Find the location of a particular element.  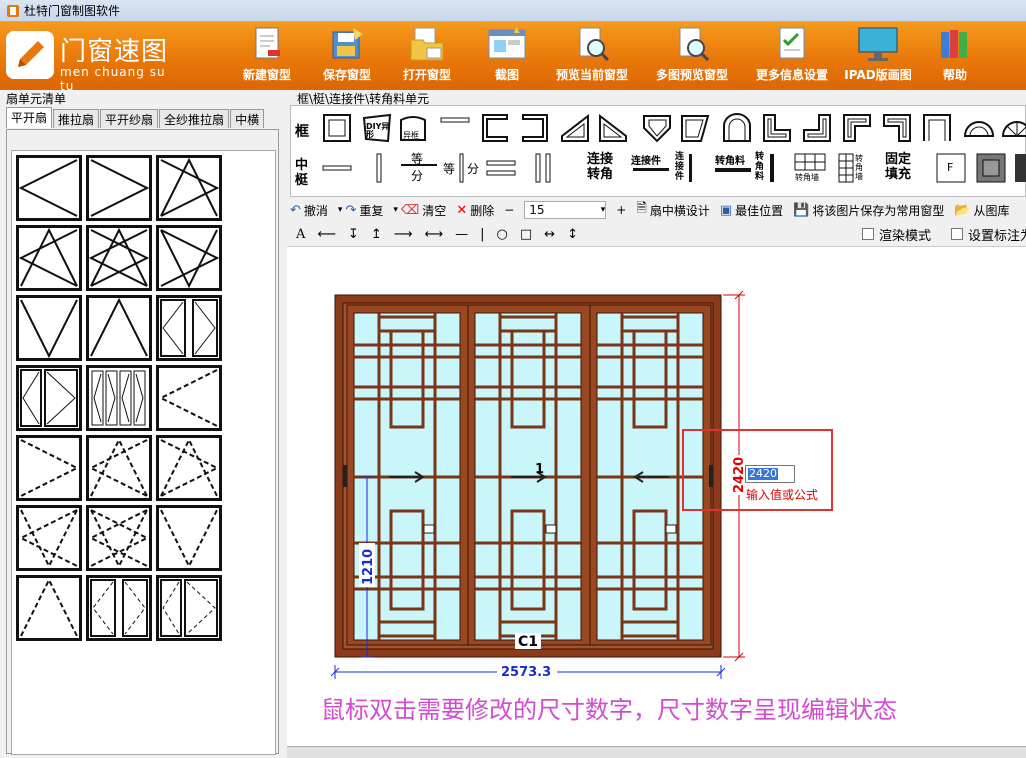

text-tool: A is located at coordinates (300, 234).